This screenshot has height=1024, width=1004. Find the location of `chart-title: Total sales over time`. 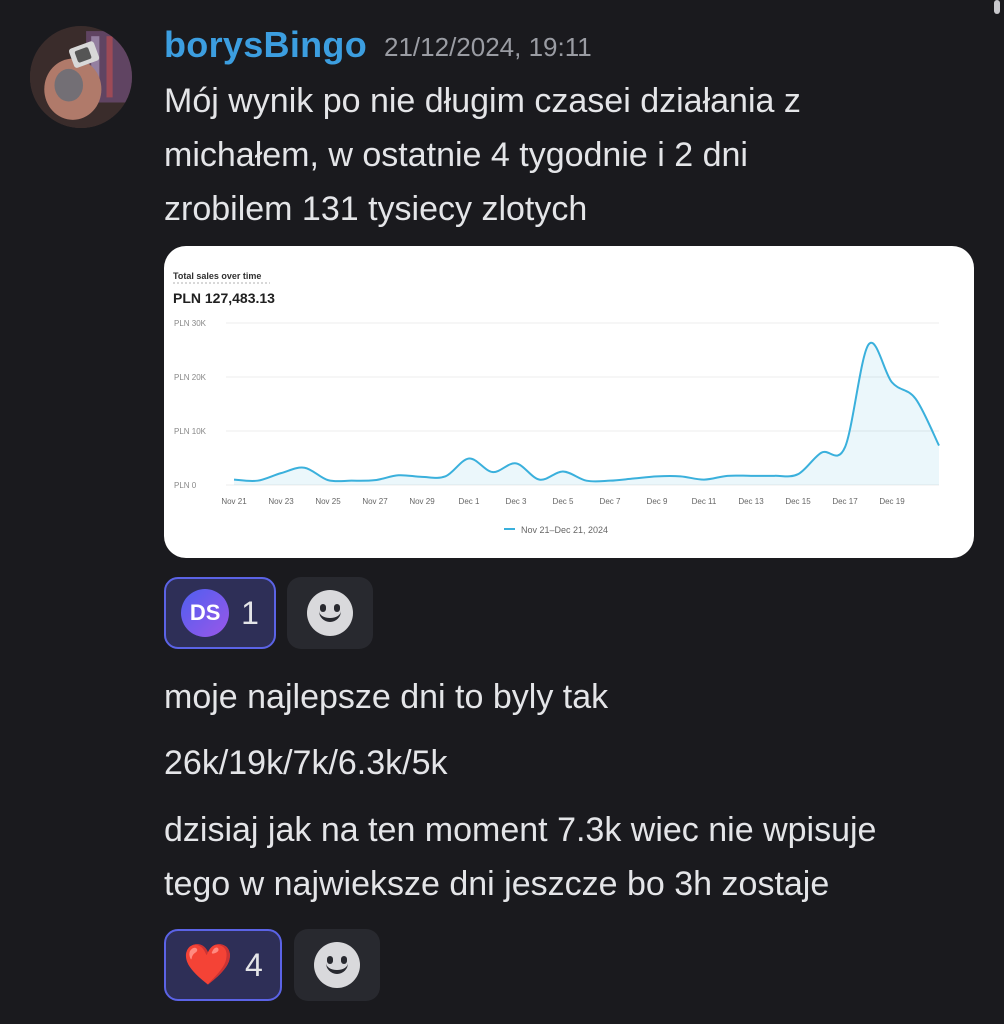

chart-title: Total sales over time is located at coordinates (217, 276).